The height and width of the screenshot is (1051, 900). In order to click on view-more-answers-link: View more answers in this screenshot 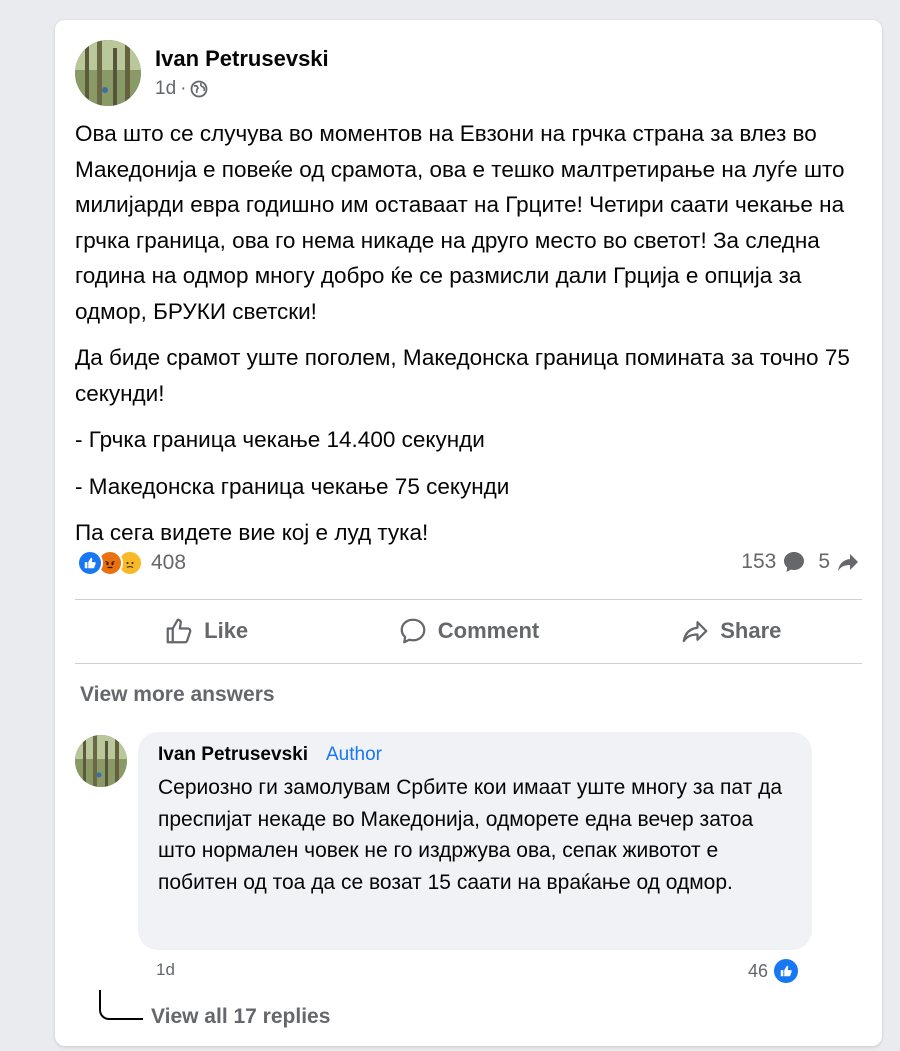, I will do `click(177, 695)`.